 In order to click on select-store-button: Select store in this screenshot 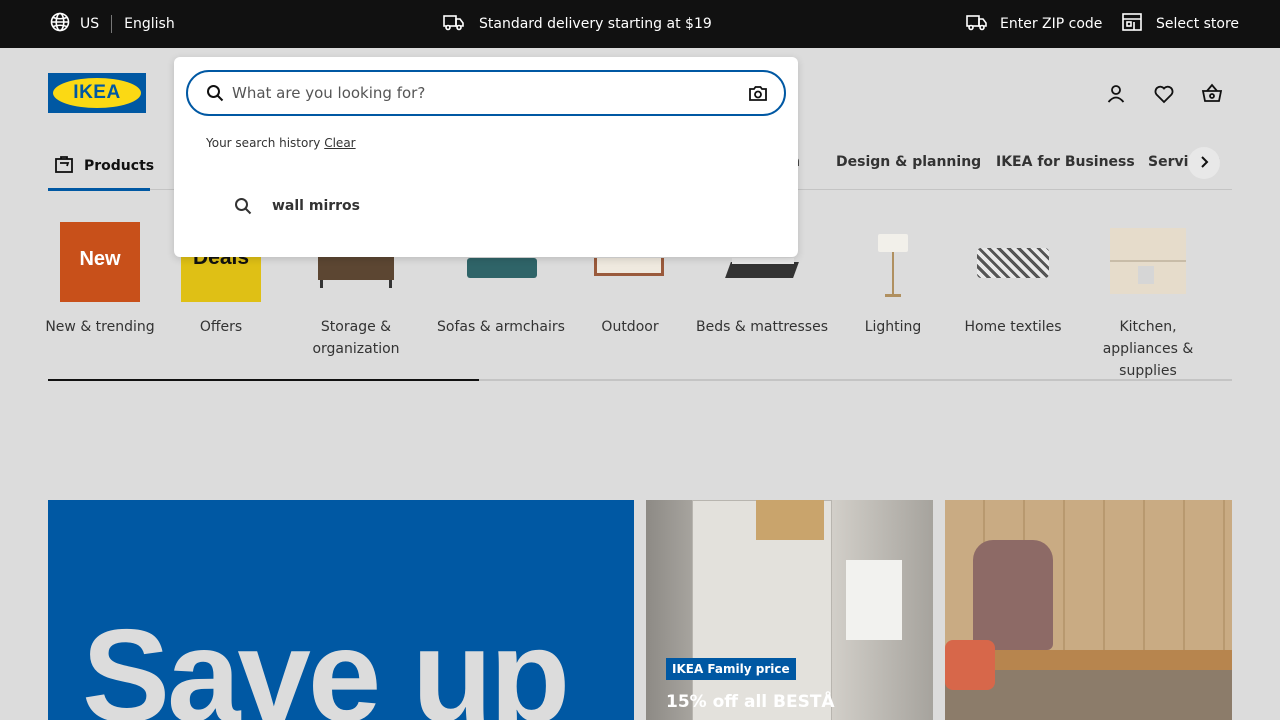, I will do `click(1180, 24)`.